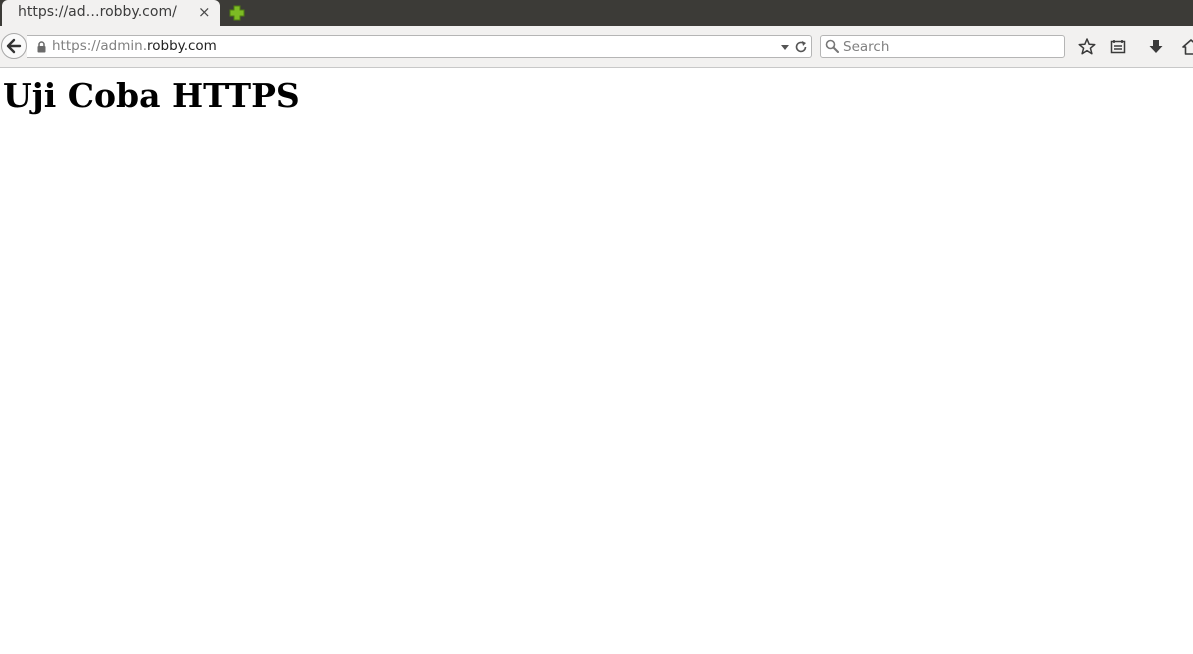 Image resolution: width=1193 pixels, height=654 pixels. I want to click on page-heading: Uji Coba HTTPS, so click(151, 95).